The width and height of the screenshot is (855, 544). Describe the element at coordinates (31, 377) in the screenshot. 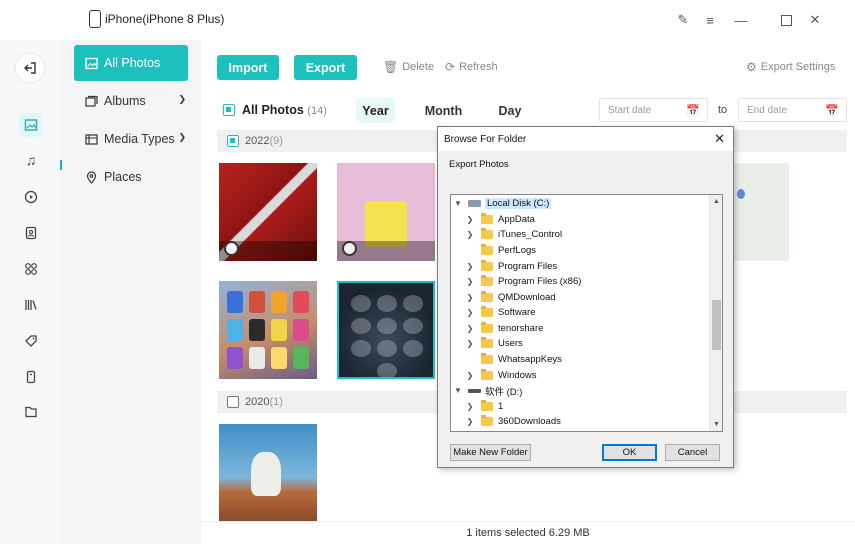

I see `rail-device-icon` at that location.